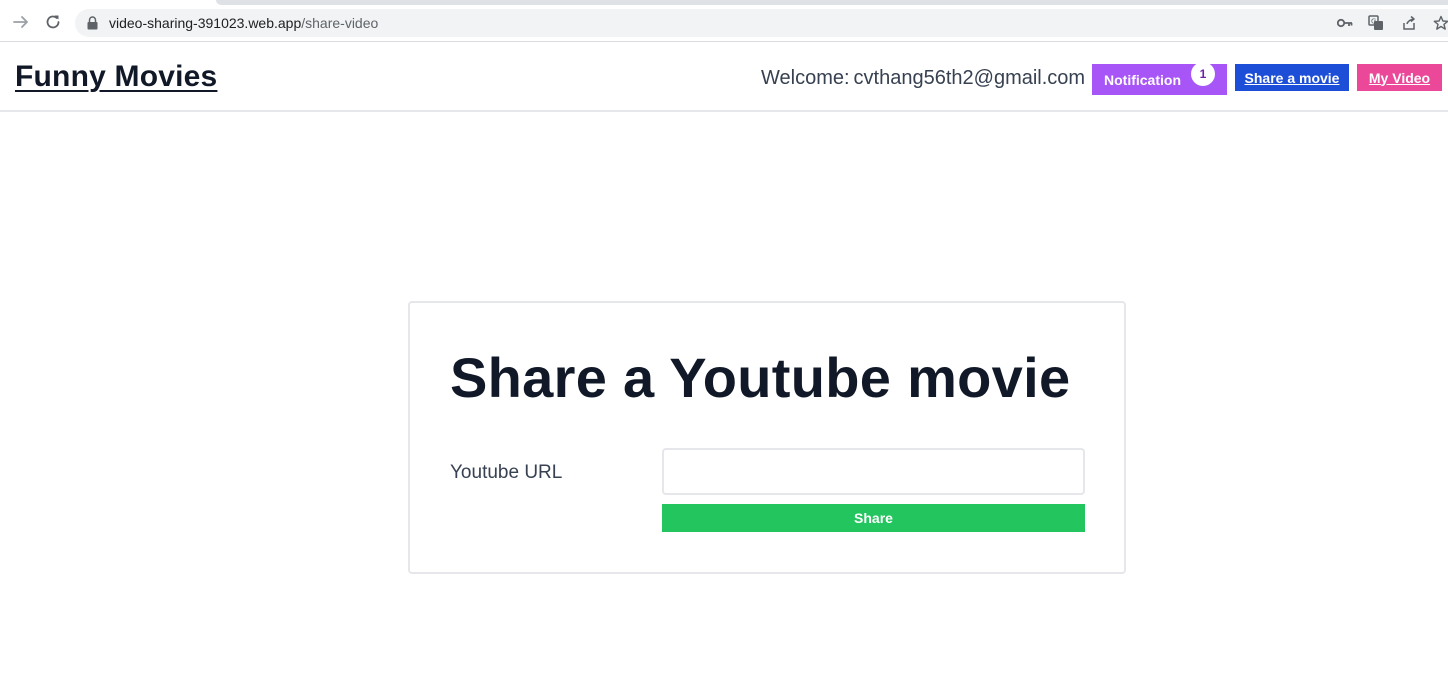  Describe the element at coordinates (1292, 77) in the screenshot. I see `share-movie-button: Share a movie` at that location.